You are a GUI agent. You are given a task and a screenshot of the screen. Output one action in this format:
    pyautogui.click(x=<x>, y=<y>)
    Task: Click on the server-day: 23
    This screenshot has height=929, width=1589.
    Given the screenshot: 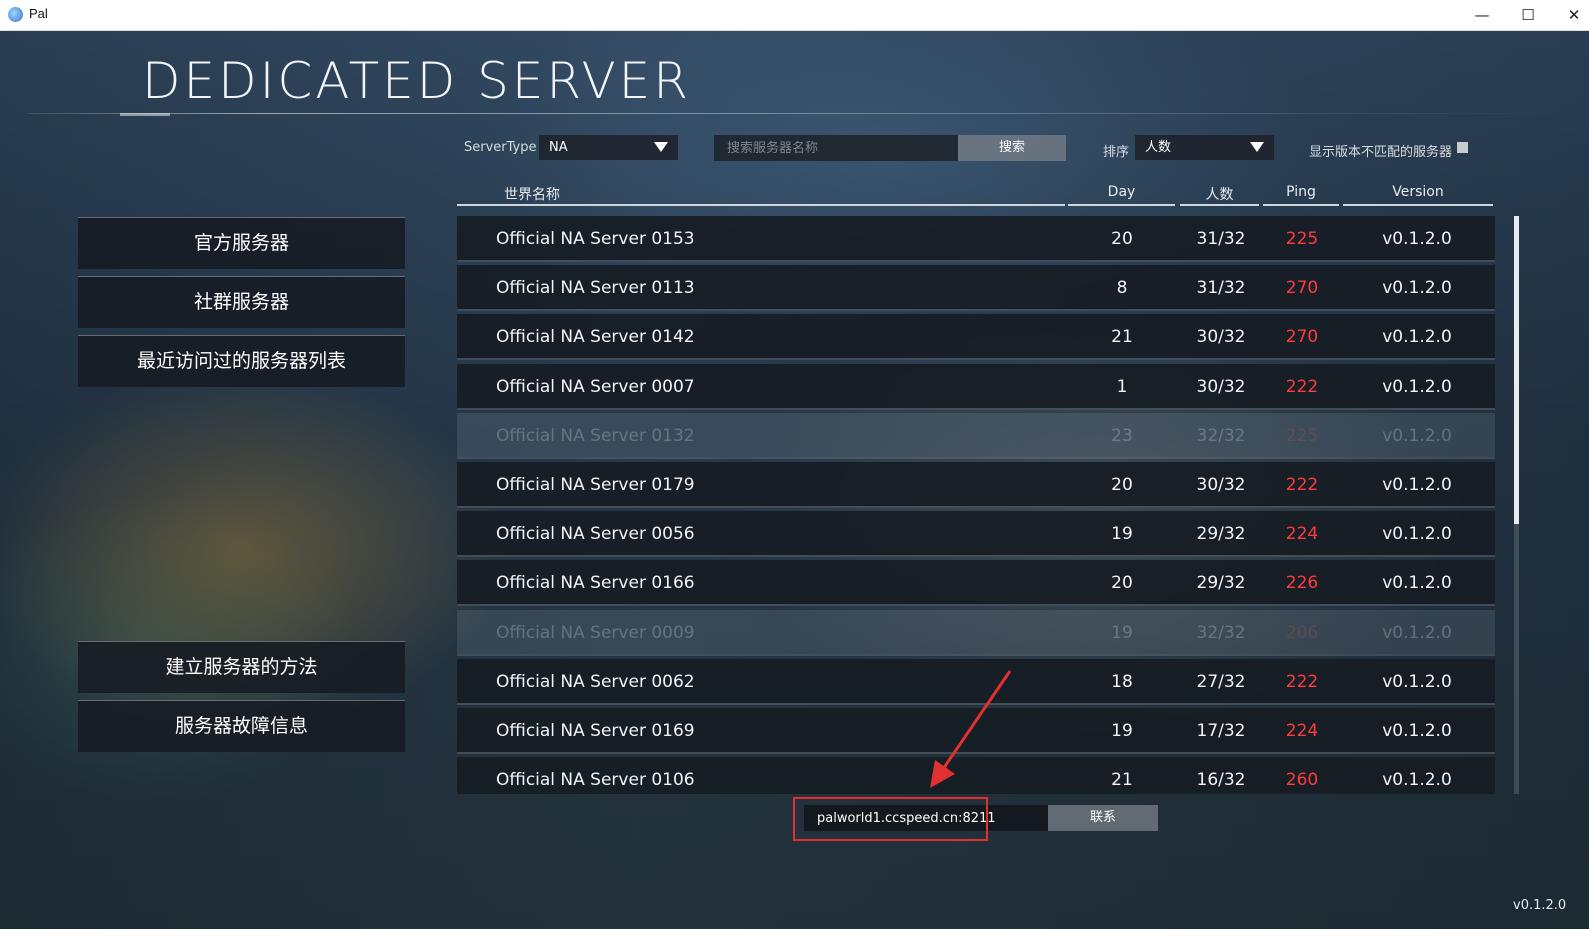 What is the action you would take?
    pyautogui.click(x=1122, y=435)
    